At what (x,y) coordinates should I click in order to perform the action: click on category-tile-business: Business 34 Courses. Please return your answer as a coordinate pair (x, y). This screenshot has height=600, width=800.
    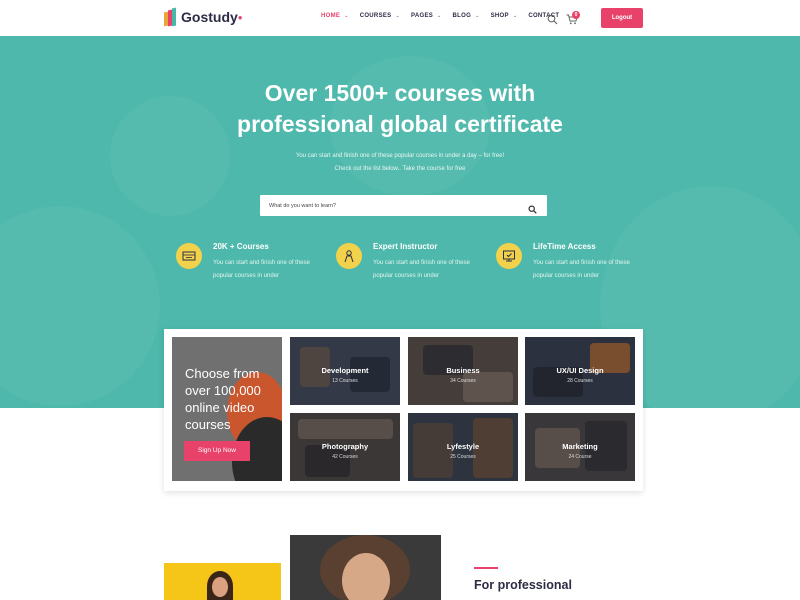
    Looking at the image, I should click on (463, 371).